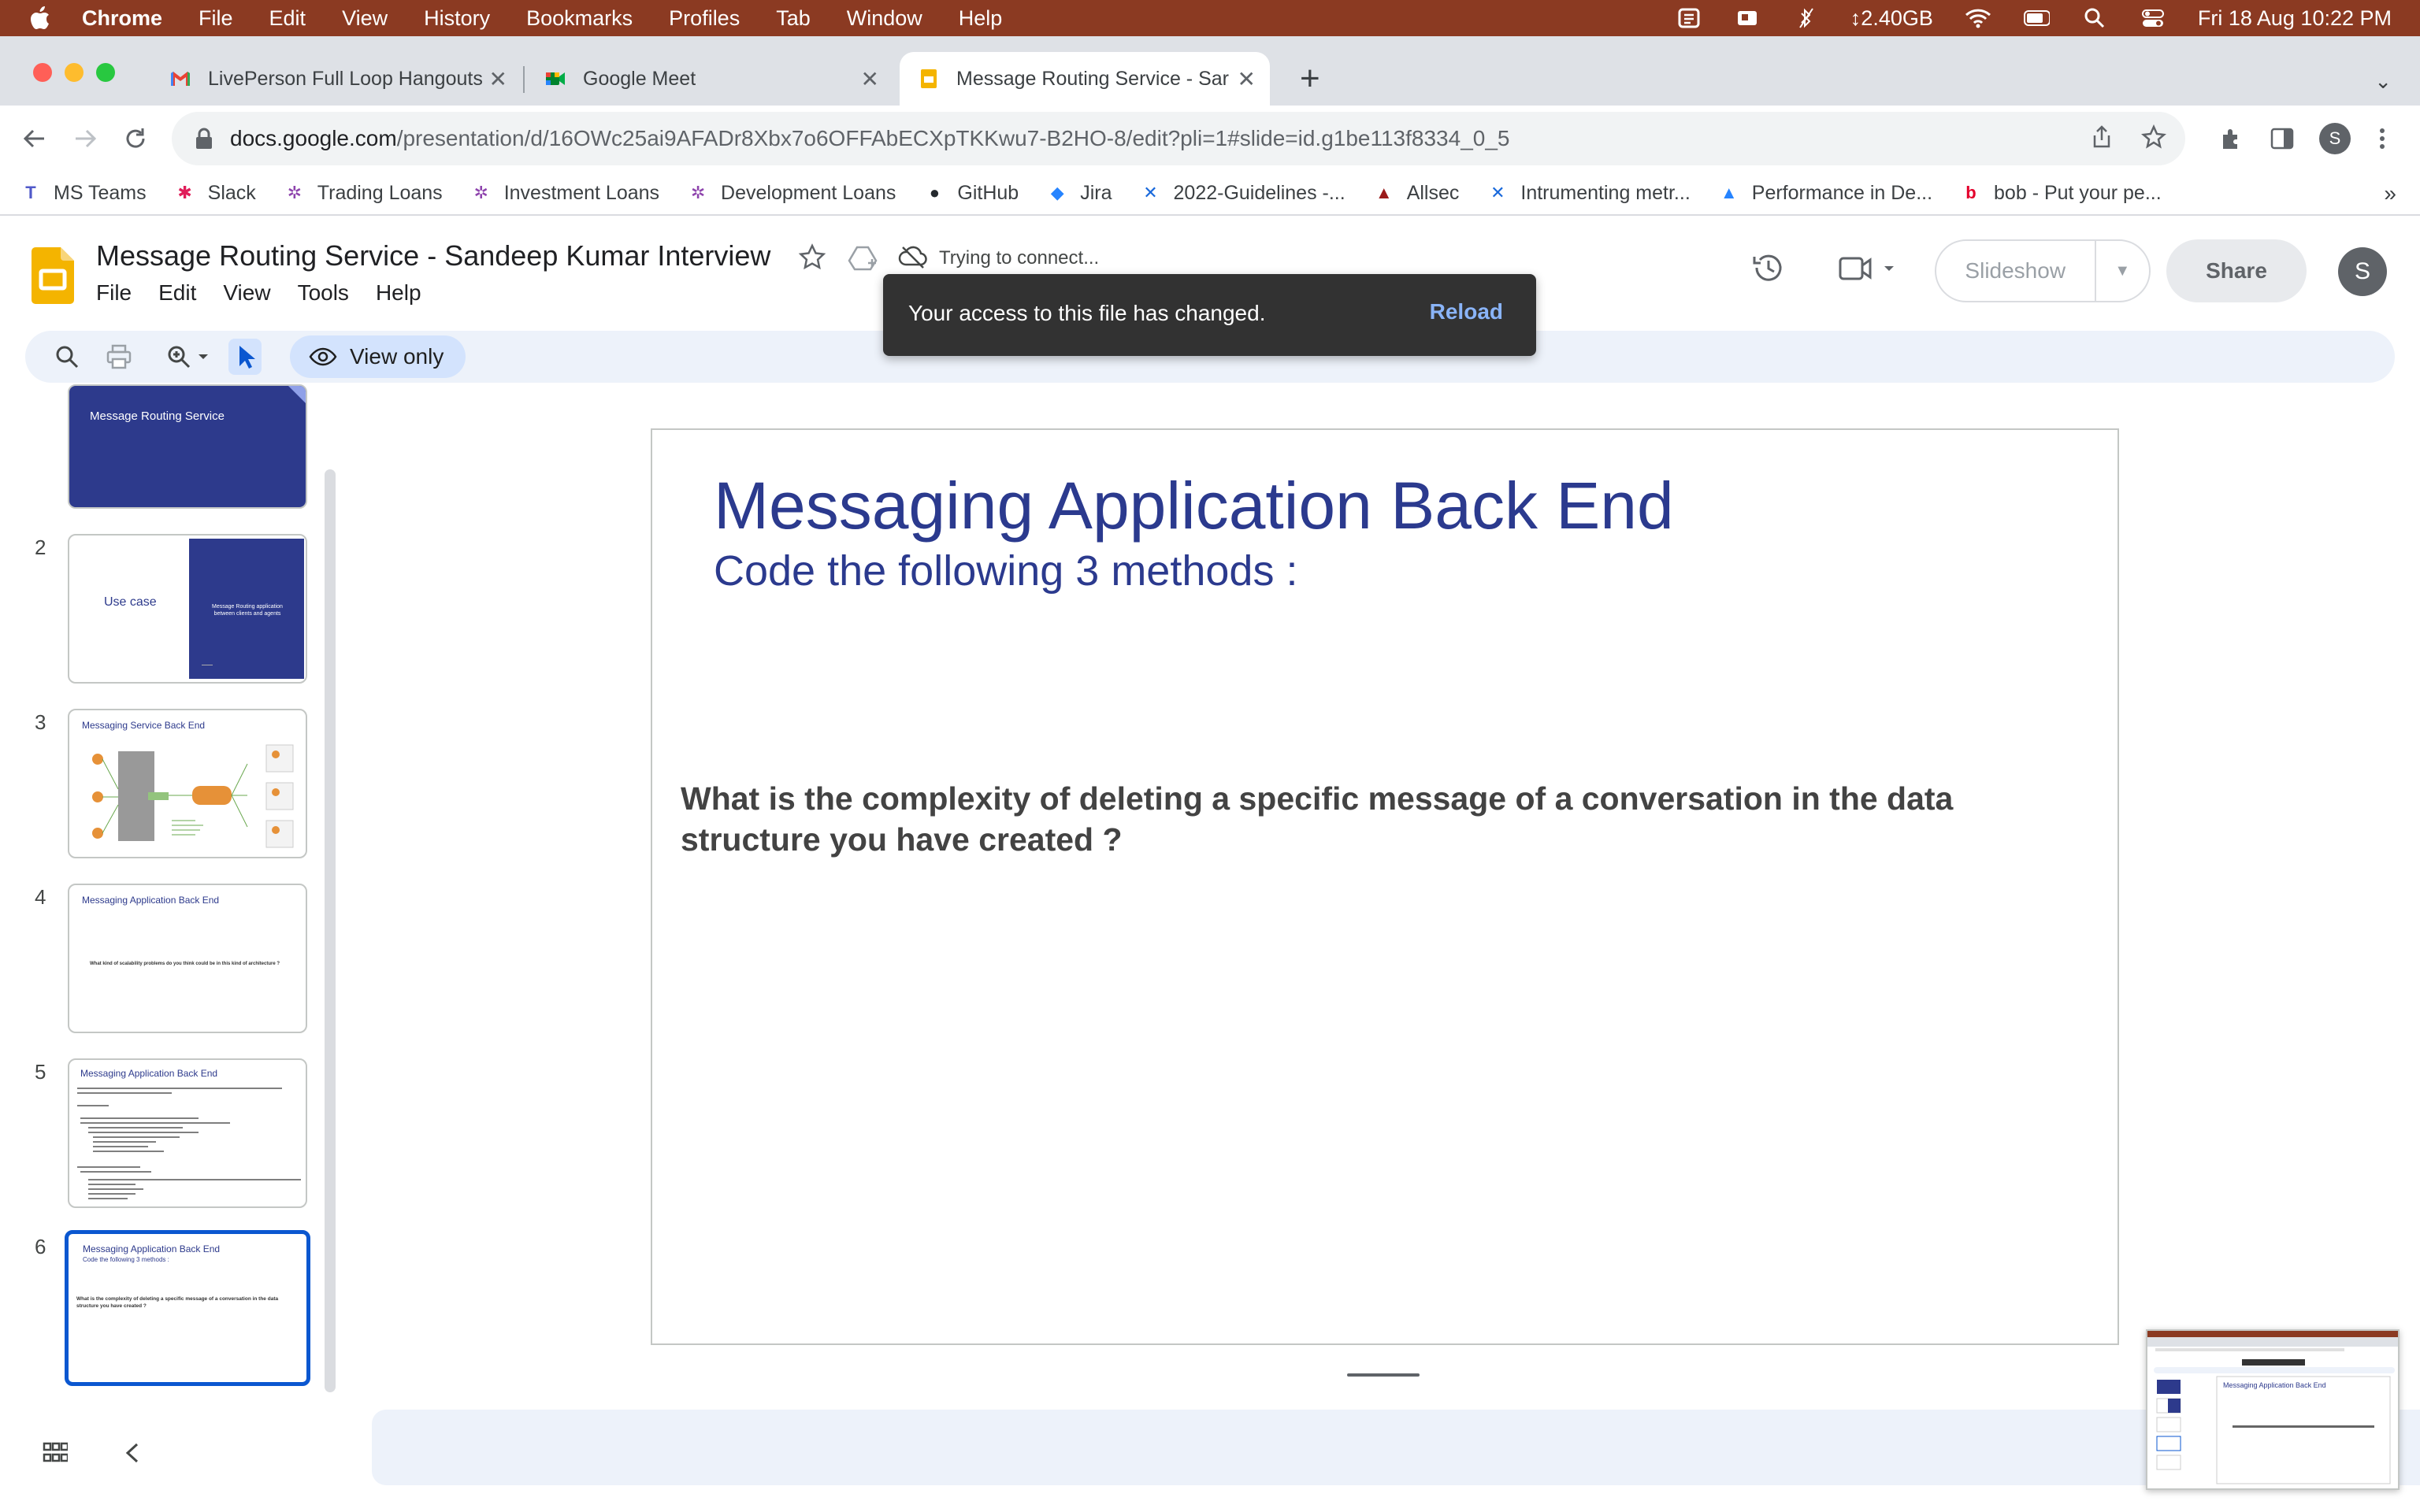 The image size is (2420, 1512). Describe the element at coordinates (2282, 138) in the screenshot. I see `side-panel-icon` at that location.